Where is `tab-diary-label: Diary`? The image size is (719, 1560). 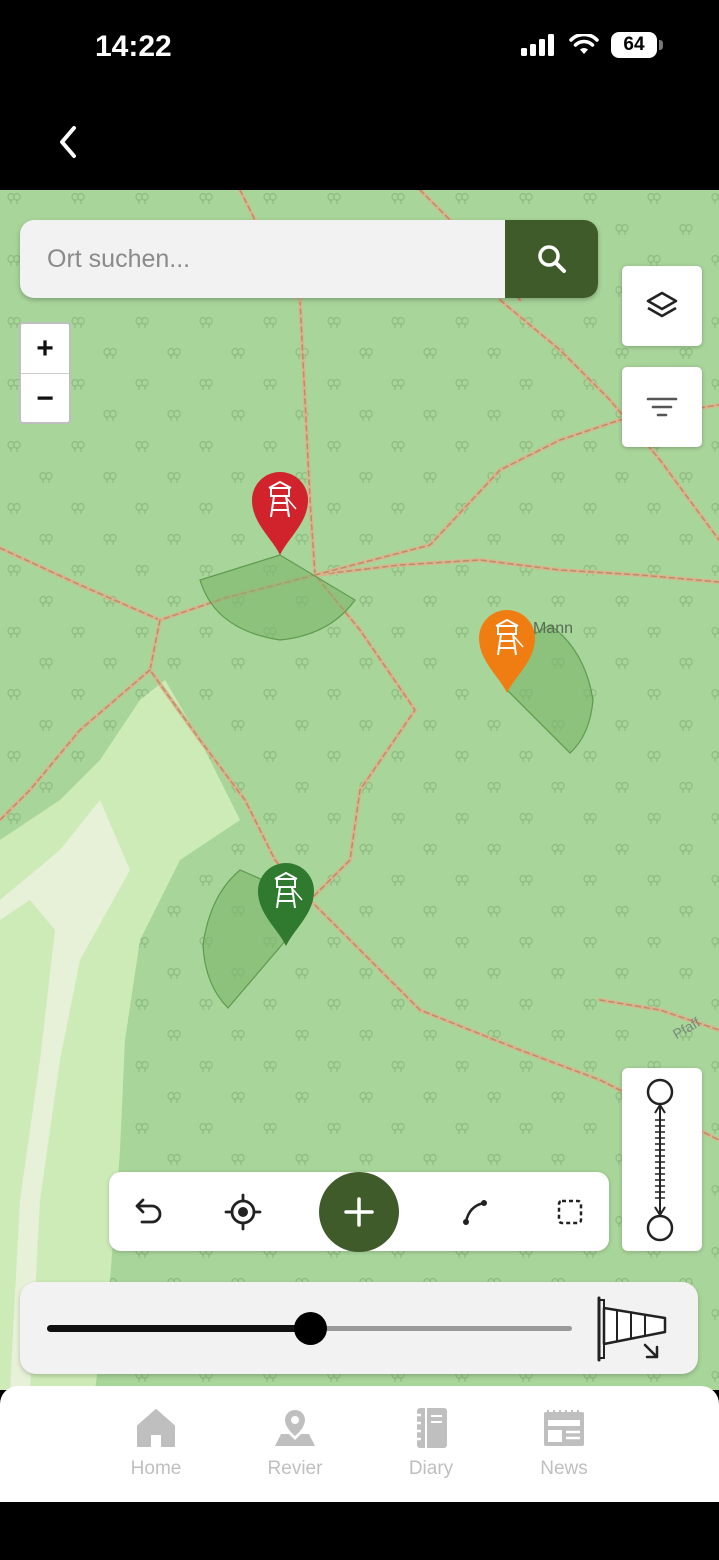
tab-diary-label: Diary is located at coordinates (431, 1468).